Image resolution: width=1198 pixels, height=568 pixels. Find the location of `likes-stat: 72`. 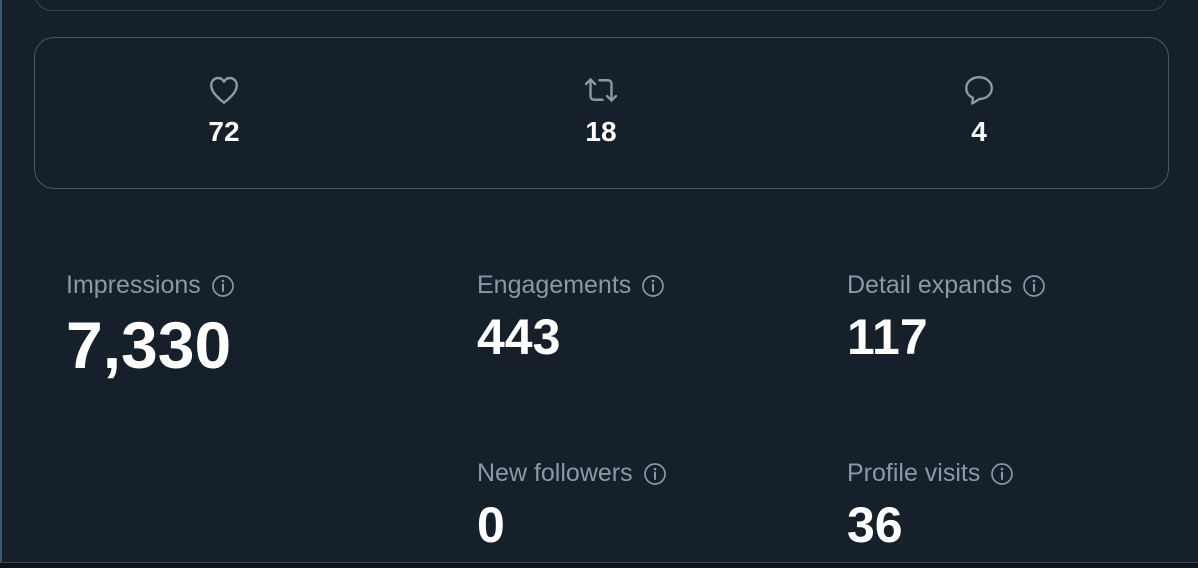

likes-stat: 72 is located at coordinates (224, 109).